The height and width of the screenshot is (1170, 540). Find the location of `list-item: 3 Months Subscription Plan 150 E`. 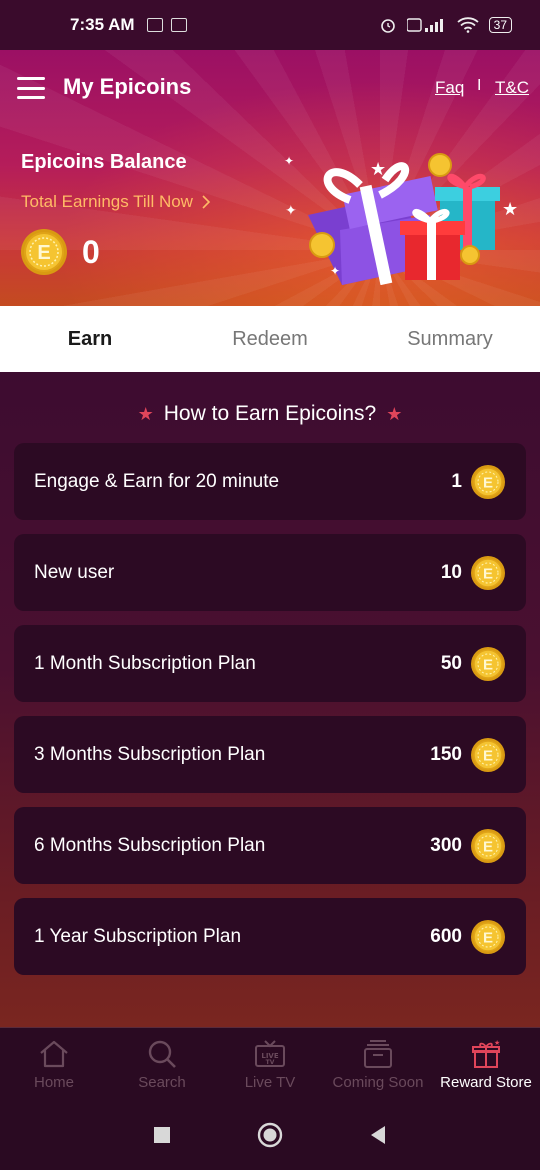

list-item: 3 Months Subscription Plan 150 E is located at coordinates (270, 754).